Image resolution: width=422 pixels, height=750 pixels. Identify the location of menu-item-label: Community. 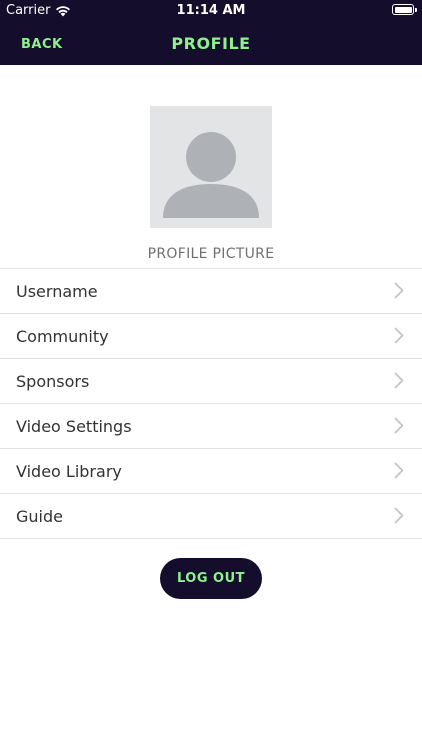
(62, 336).